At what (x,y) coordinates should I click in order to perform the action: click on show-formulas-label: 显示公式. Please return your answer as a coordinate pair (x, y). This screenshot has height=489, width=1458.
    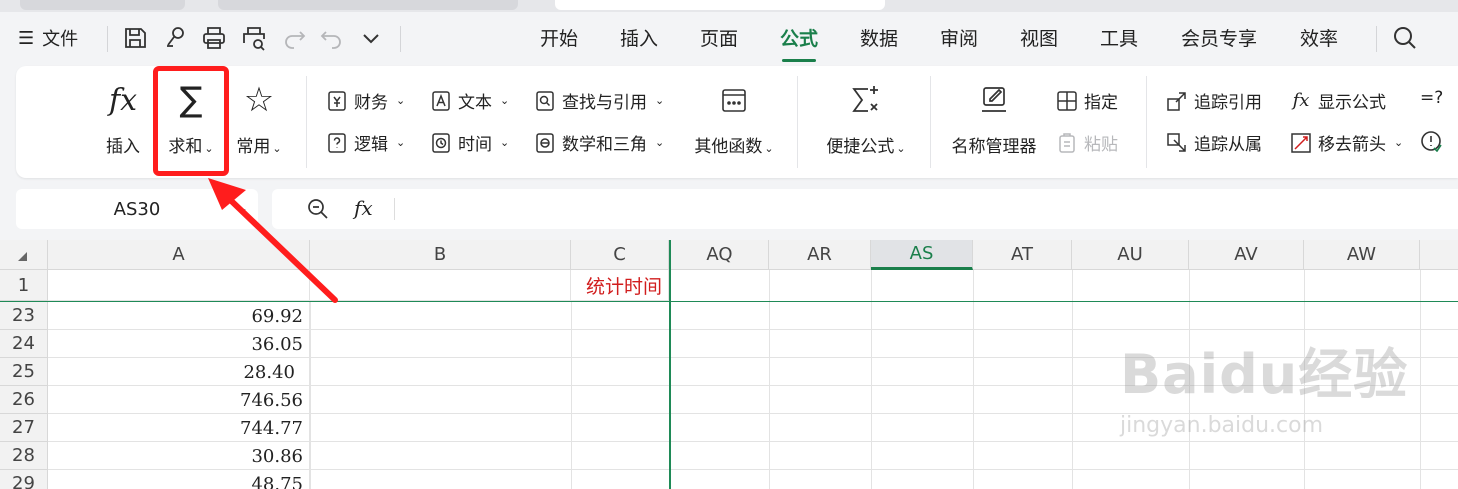
    Looking at the image, I should click on (1352, 103).